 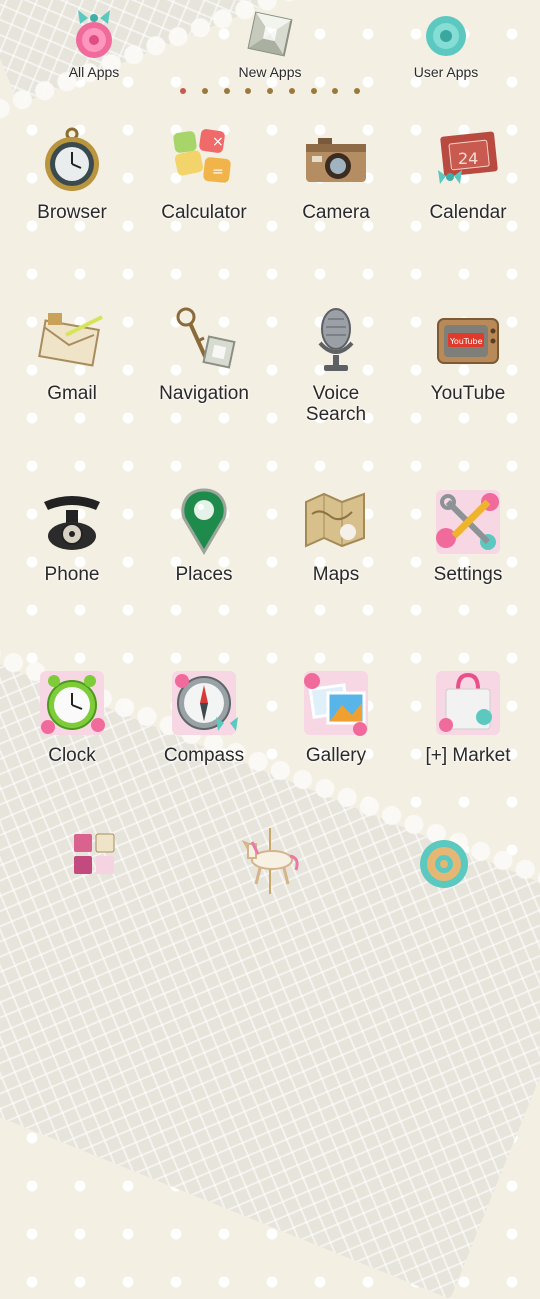 I want to click on tab-new-apps: New Apps, so click(x=270, y=43).